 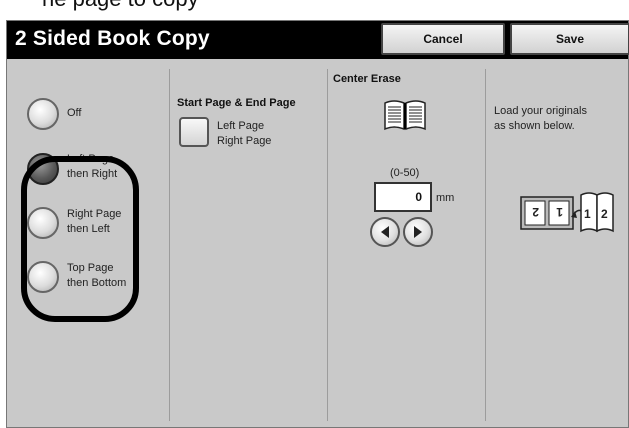 I want to click on option-right-then-left-radio, so click(x=43, y=223).